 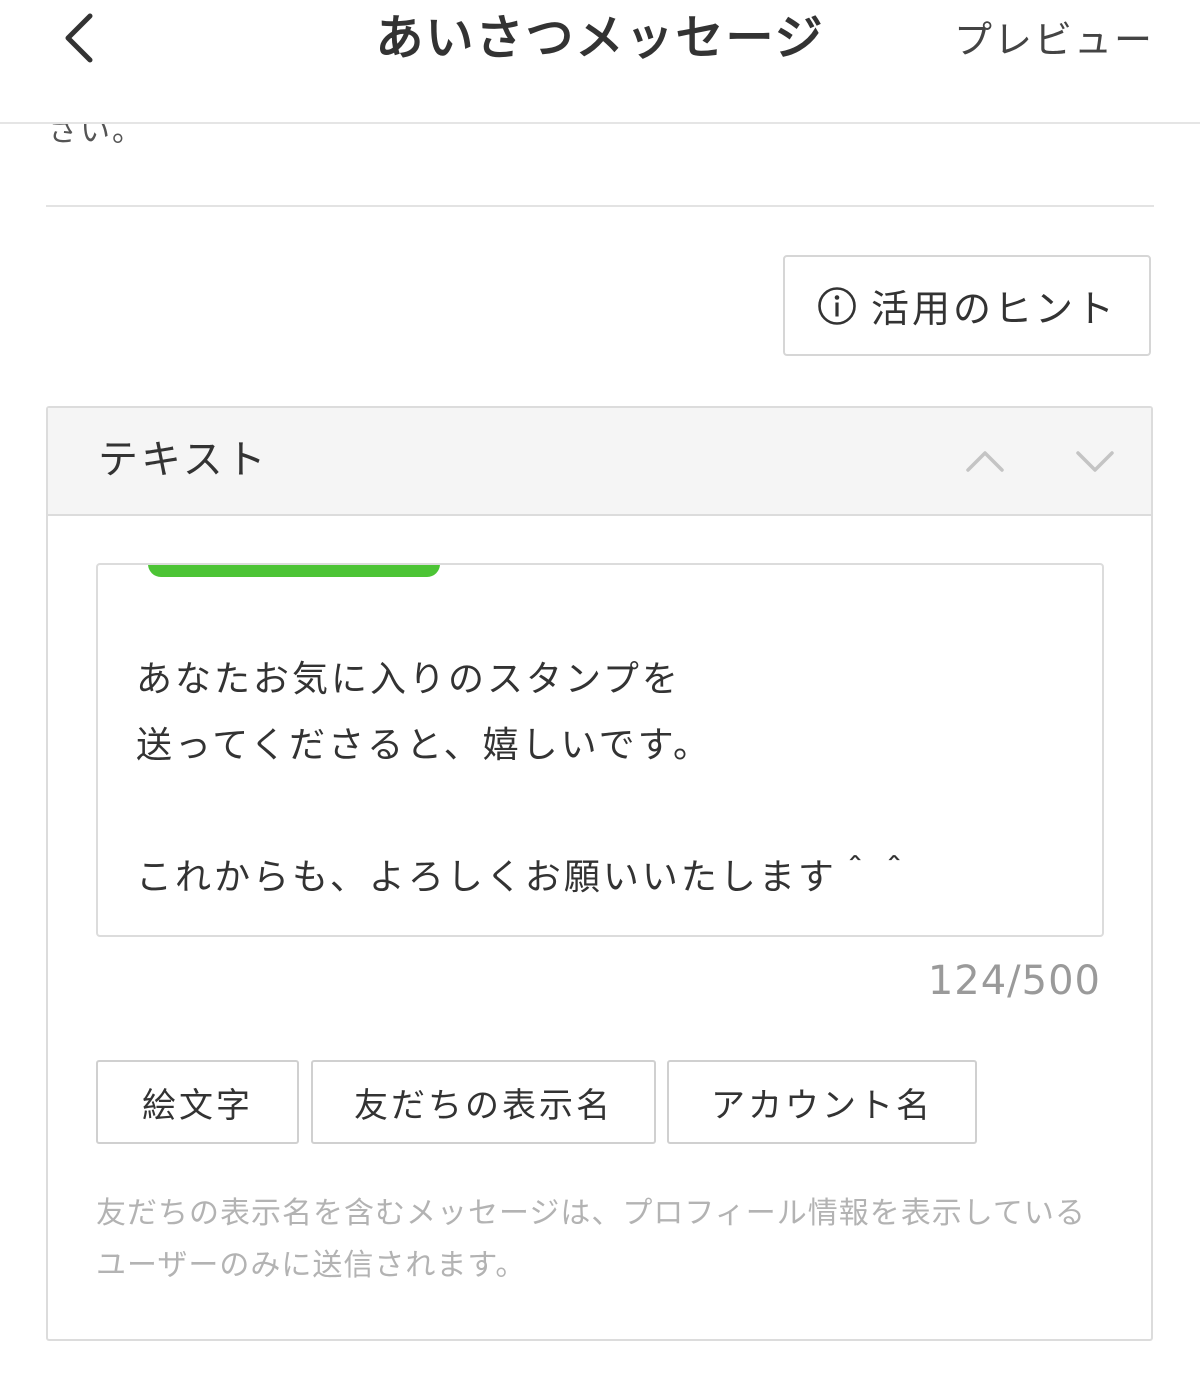 I want to click on app-header: あいさつメッセージ プレビュー, so click(x=600, y=62).